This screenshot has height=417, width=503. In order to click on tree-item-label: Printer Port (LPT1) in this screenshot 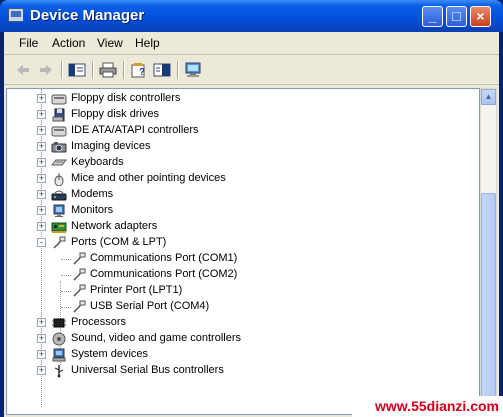, I will do `click(136, 290)`.